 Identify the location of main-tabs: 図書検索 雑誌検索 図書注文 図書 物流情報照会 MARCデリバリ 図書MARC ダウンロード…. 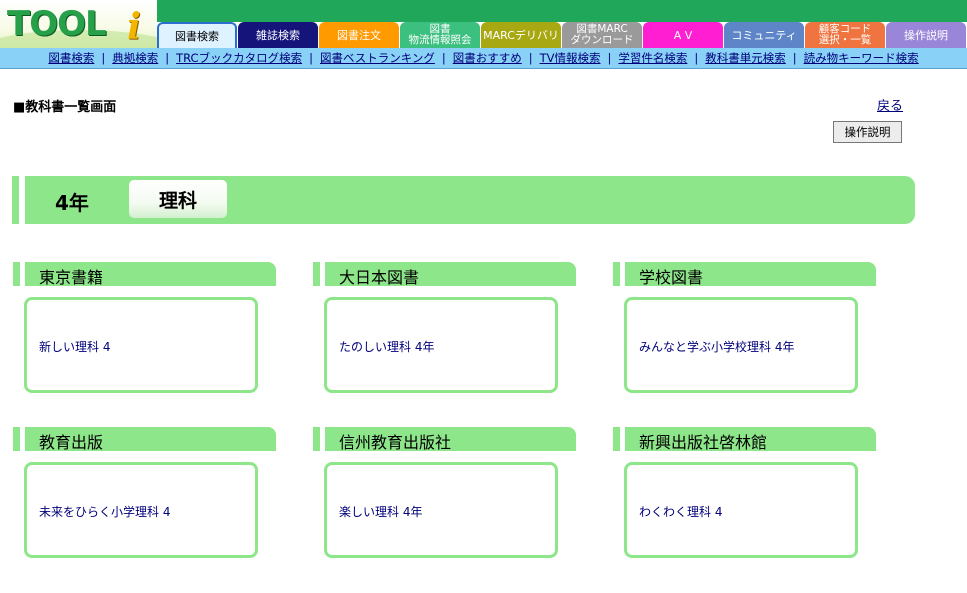
(562, 35).